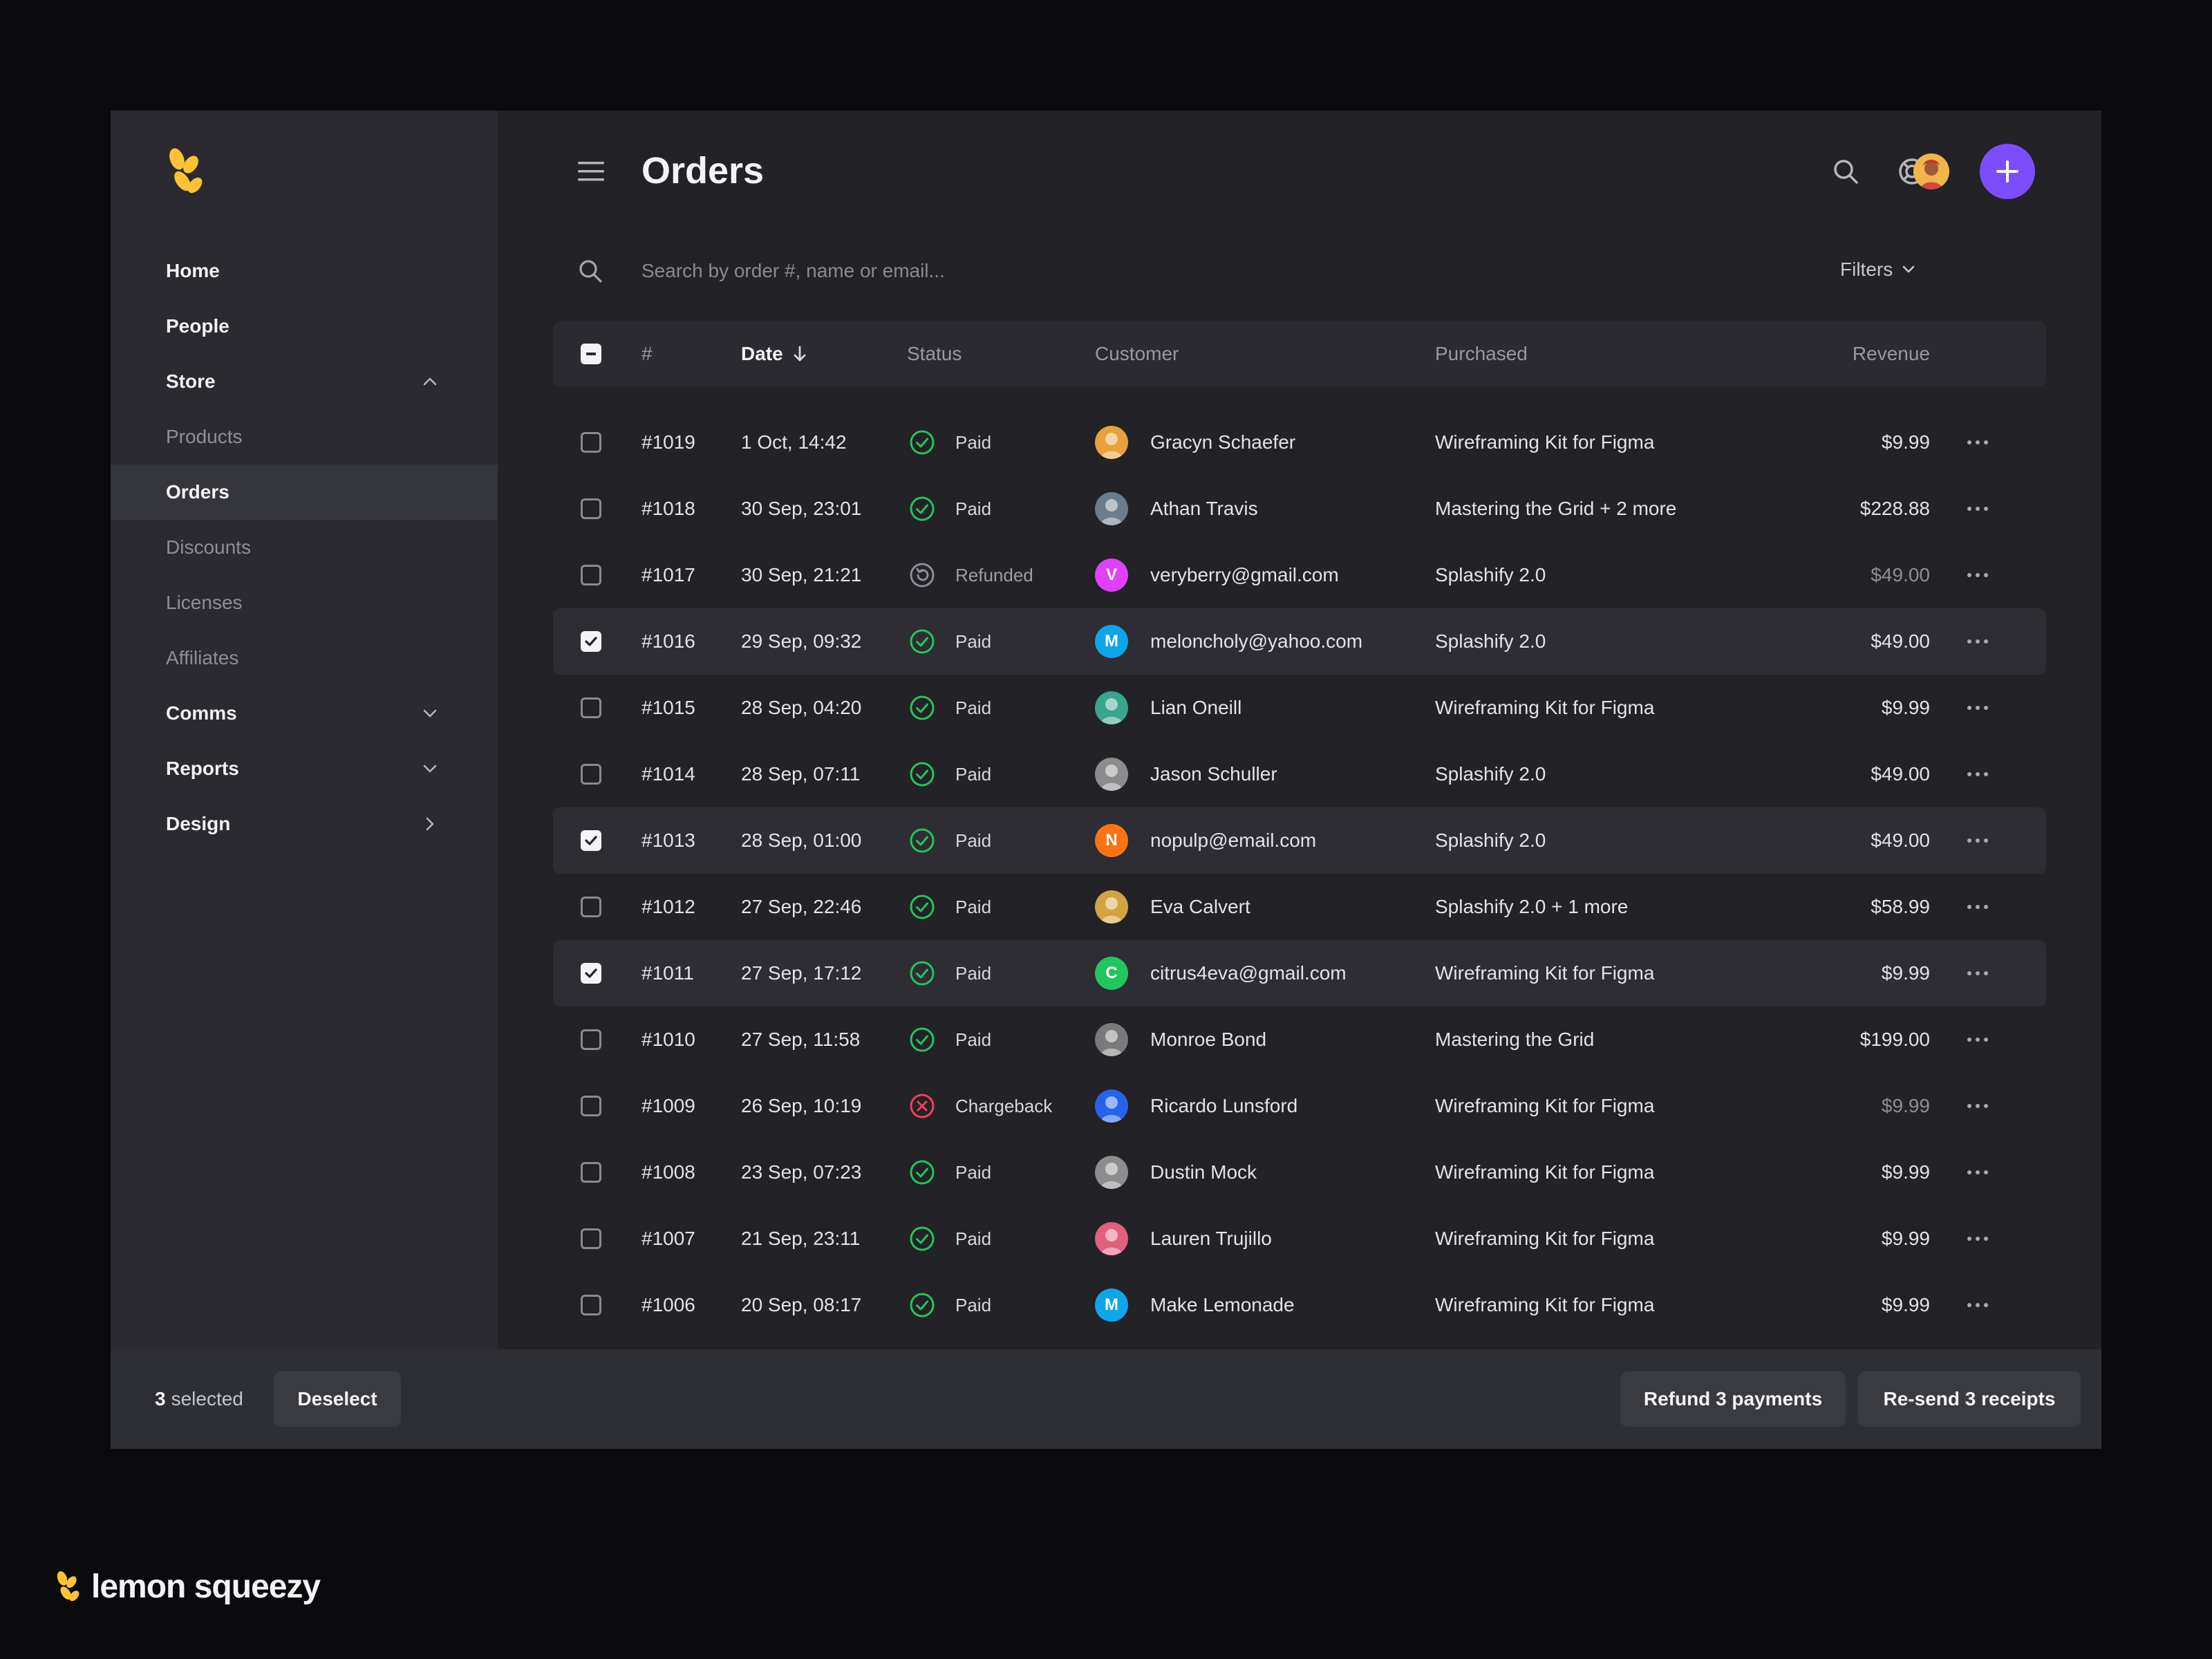 The image size is (2212, 1659). What do you see at coordinates (1125, 271) in the screenshot?
I see `search-input` at bounding box center [1125, 271].